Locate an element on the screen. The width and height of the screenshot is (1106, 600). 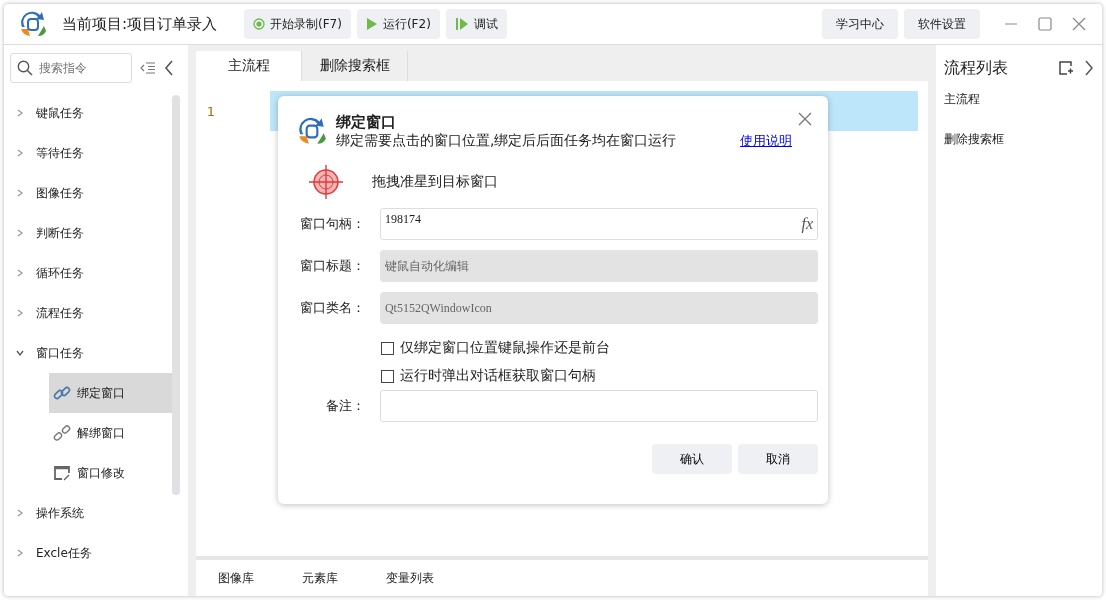
collapse-list-icon is located at coordinates (148, 68).